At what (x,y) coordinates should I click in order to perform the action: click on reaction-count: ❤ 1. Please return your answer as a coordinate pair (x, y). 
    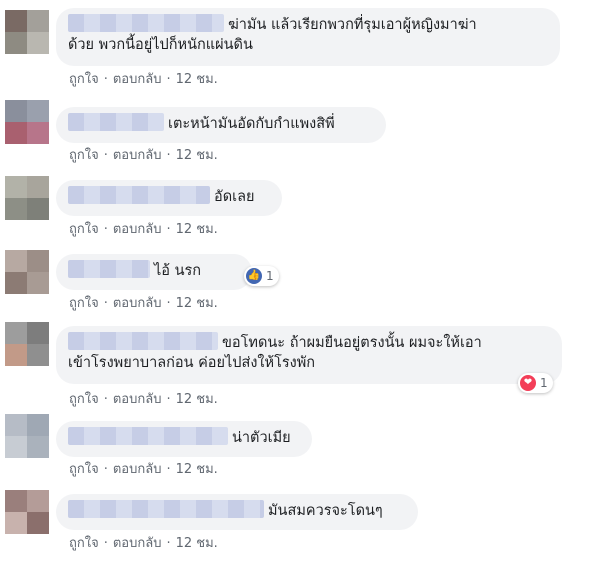
    Looking at the image, I should click on (535, 383).